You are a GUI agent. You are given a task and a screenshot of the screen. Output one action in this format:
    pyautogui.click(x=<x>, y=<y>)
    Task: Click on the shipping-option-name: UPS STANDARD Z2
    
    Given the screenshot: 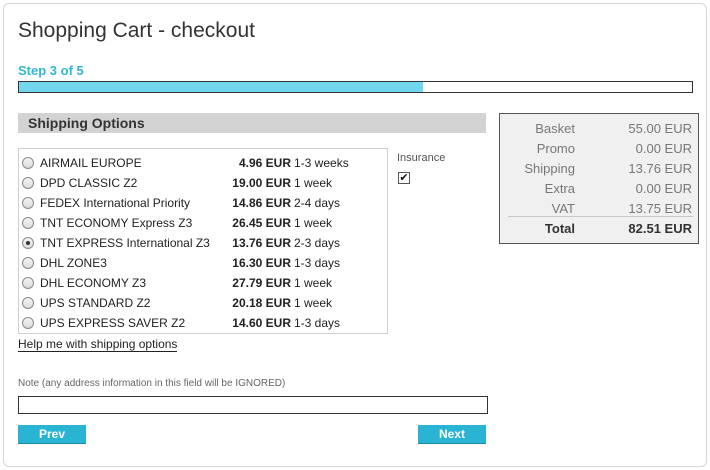 What is the action you would take?
    pyautogui.click(x=95, y=303)
    